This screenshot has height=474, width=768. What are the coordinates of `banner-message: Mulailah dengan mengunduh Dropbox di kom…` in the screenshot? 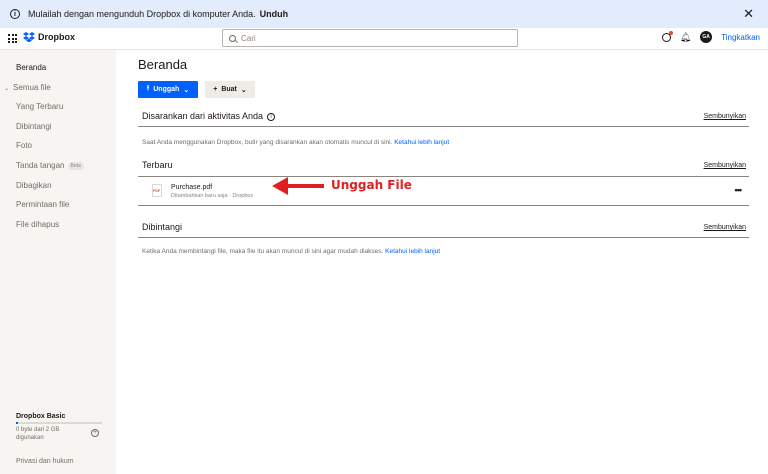 It's located at (142, 14).